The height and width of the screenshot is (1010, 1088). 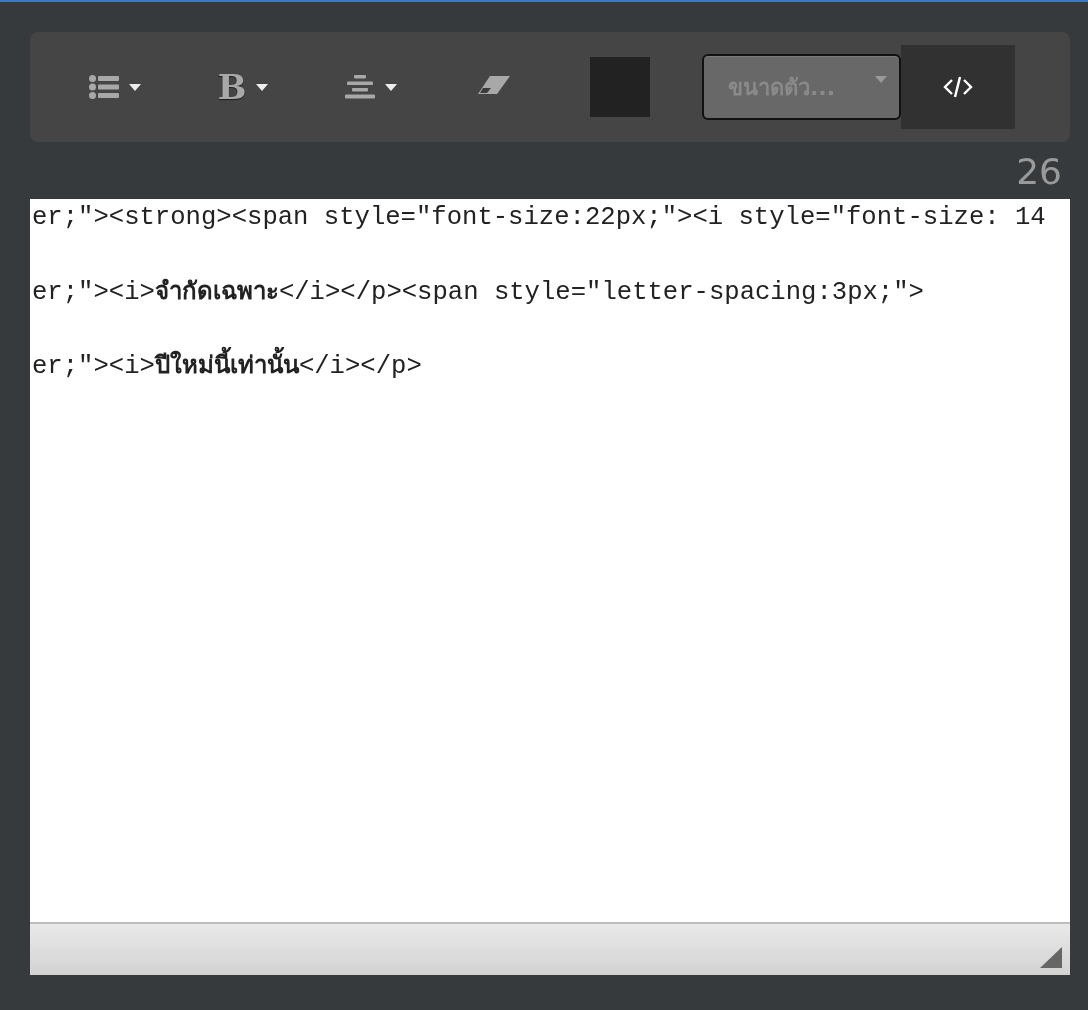 What do you see at coordinates (881, 79) in the screenshot?
I see `caret-icon` at bounding box center [881, 79].